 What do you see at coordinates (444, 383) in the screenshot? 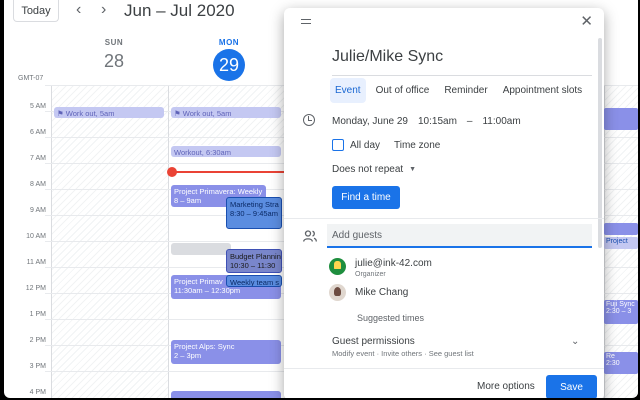
I see `dialog-footer: More options Save` at bounding box center [444, 383].